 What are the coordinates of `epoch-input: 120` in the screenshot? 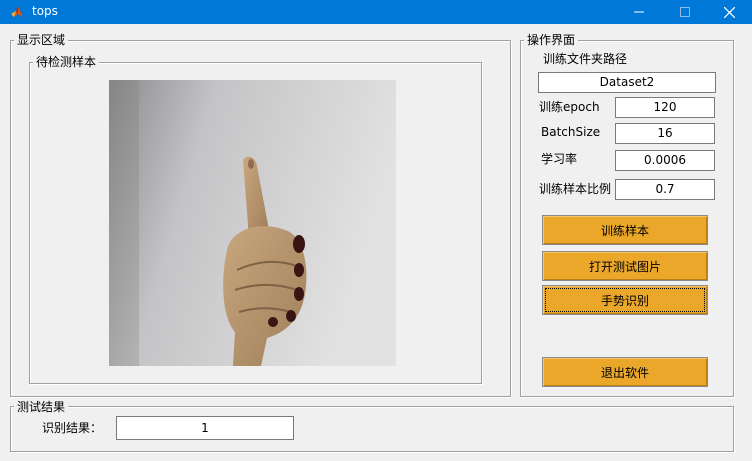 It's located at (665, 107).